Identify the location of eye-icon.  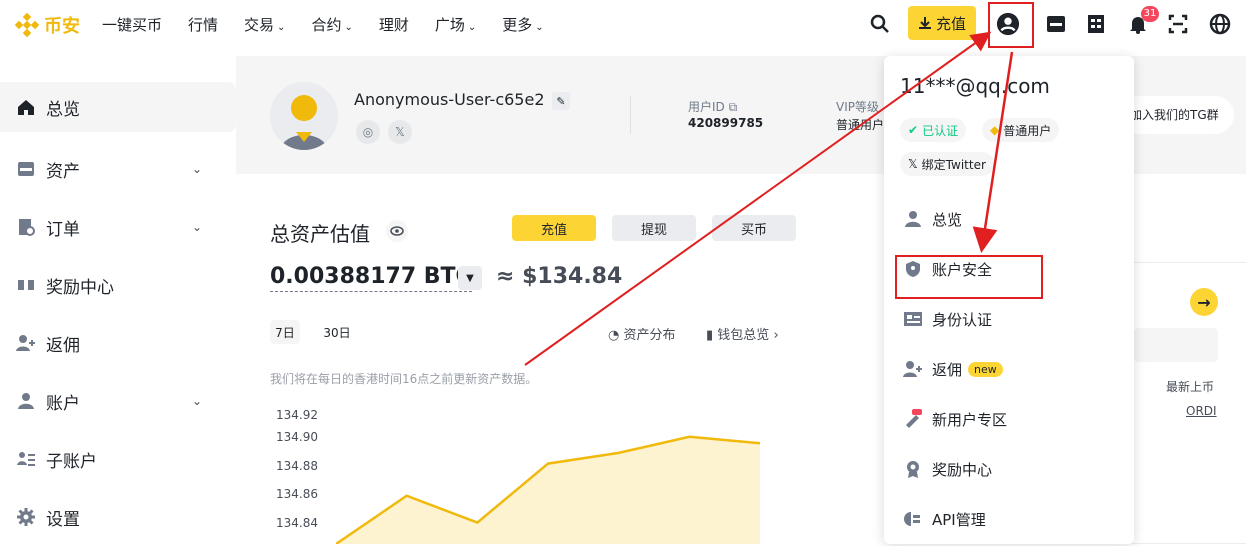
(397, 231).